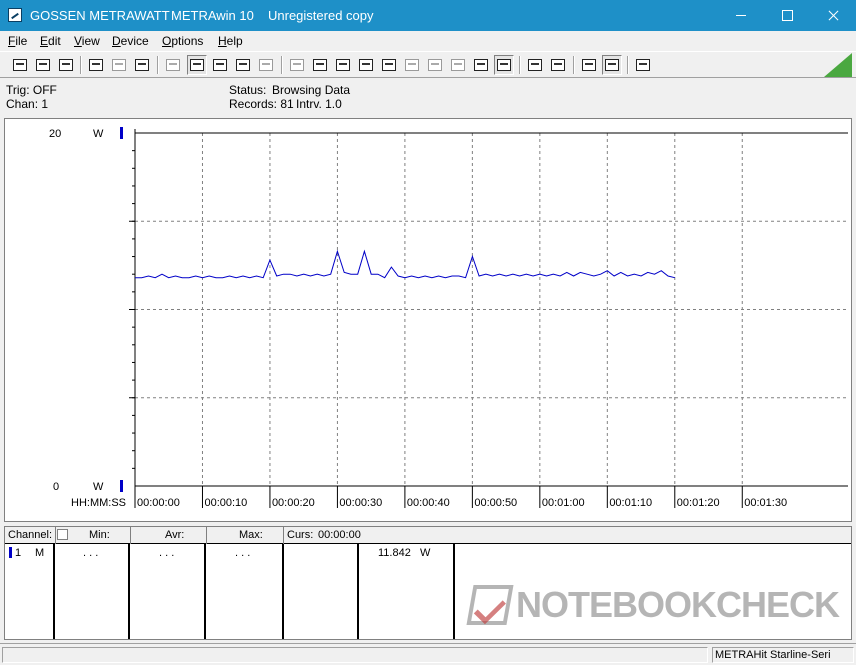 Image resolution: width=856 pixels, height=665 pixels. I want to click on notebookcheck-watermark: NOTEBOOKCHECK, so click(653, 605).